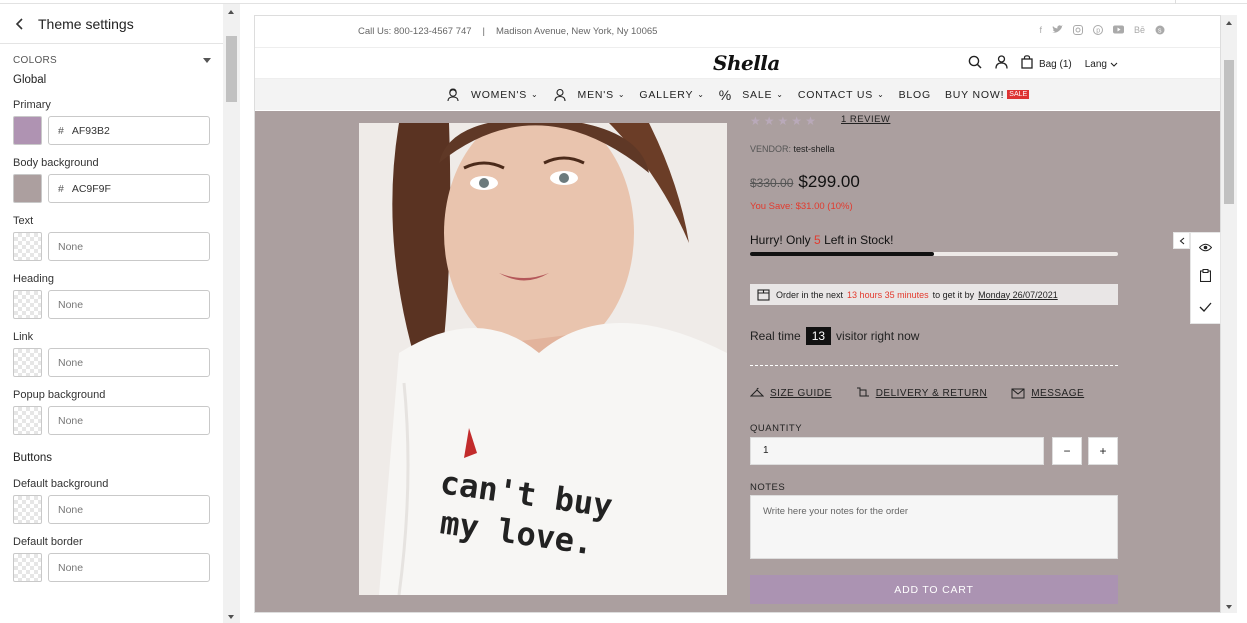 This screenshot has width=1247, height=623. What do you see at coordinates (20, 24) in the screenshot?
I see `back-chevron-icon` at bounding box center [20, 24].